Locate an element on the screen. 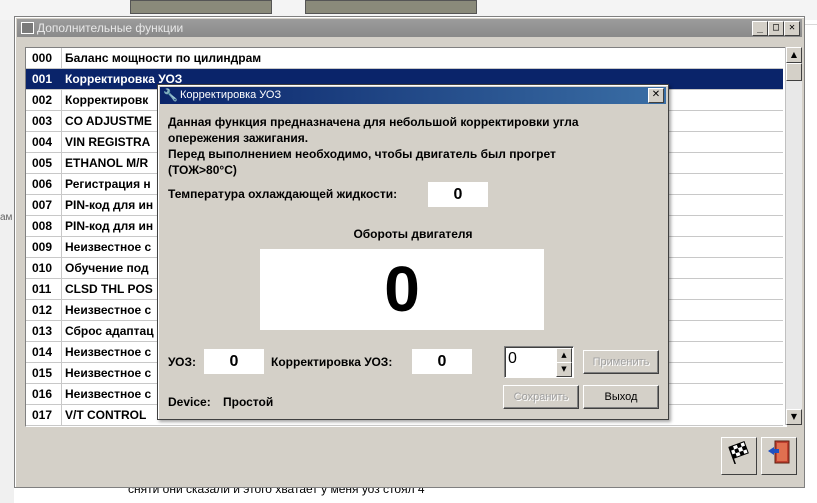 The height and width of the screenshot is (503, 817). background-text-fragment: ам is located at coordinates (6, 217).